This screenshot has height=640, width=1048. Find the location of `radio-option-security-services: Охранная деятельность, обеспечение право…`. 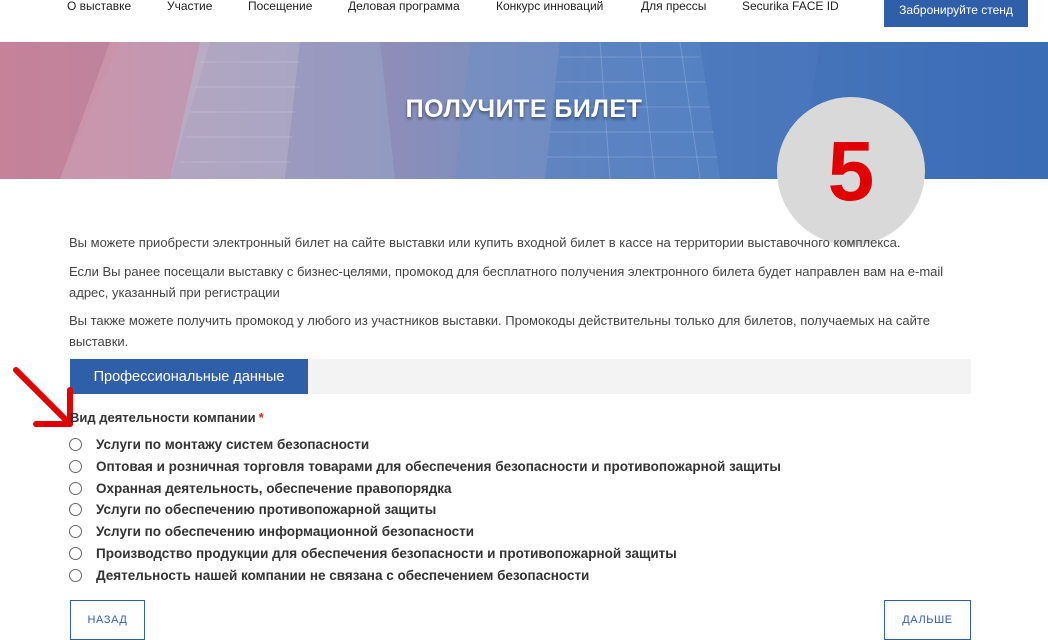

radio-option-security-services: Охранная деятельность, обеспечение право… is located at coordinates (260, 488).